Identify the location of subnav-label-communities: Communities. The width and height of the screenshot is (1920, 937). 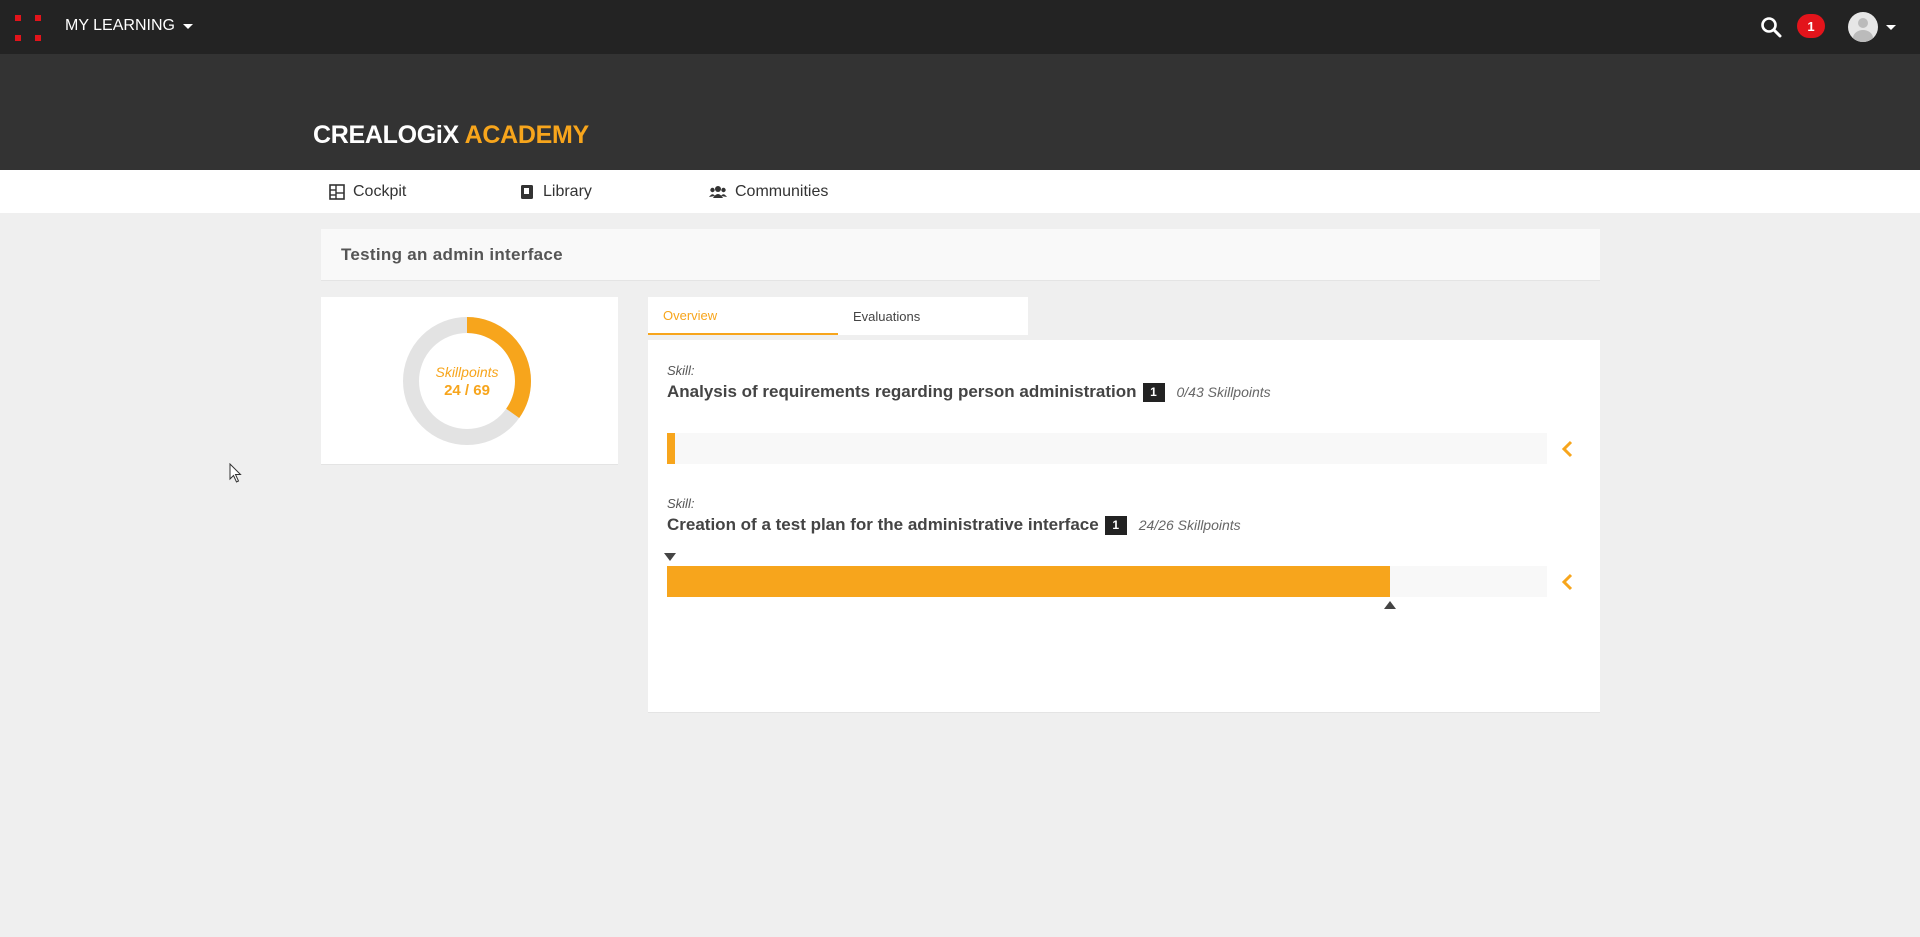
(782, 191).